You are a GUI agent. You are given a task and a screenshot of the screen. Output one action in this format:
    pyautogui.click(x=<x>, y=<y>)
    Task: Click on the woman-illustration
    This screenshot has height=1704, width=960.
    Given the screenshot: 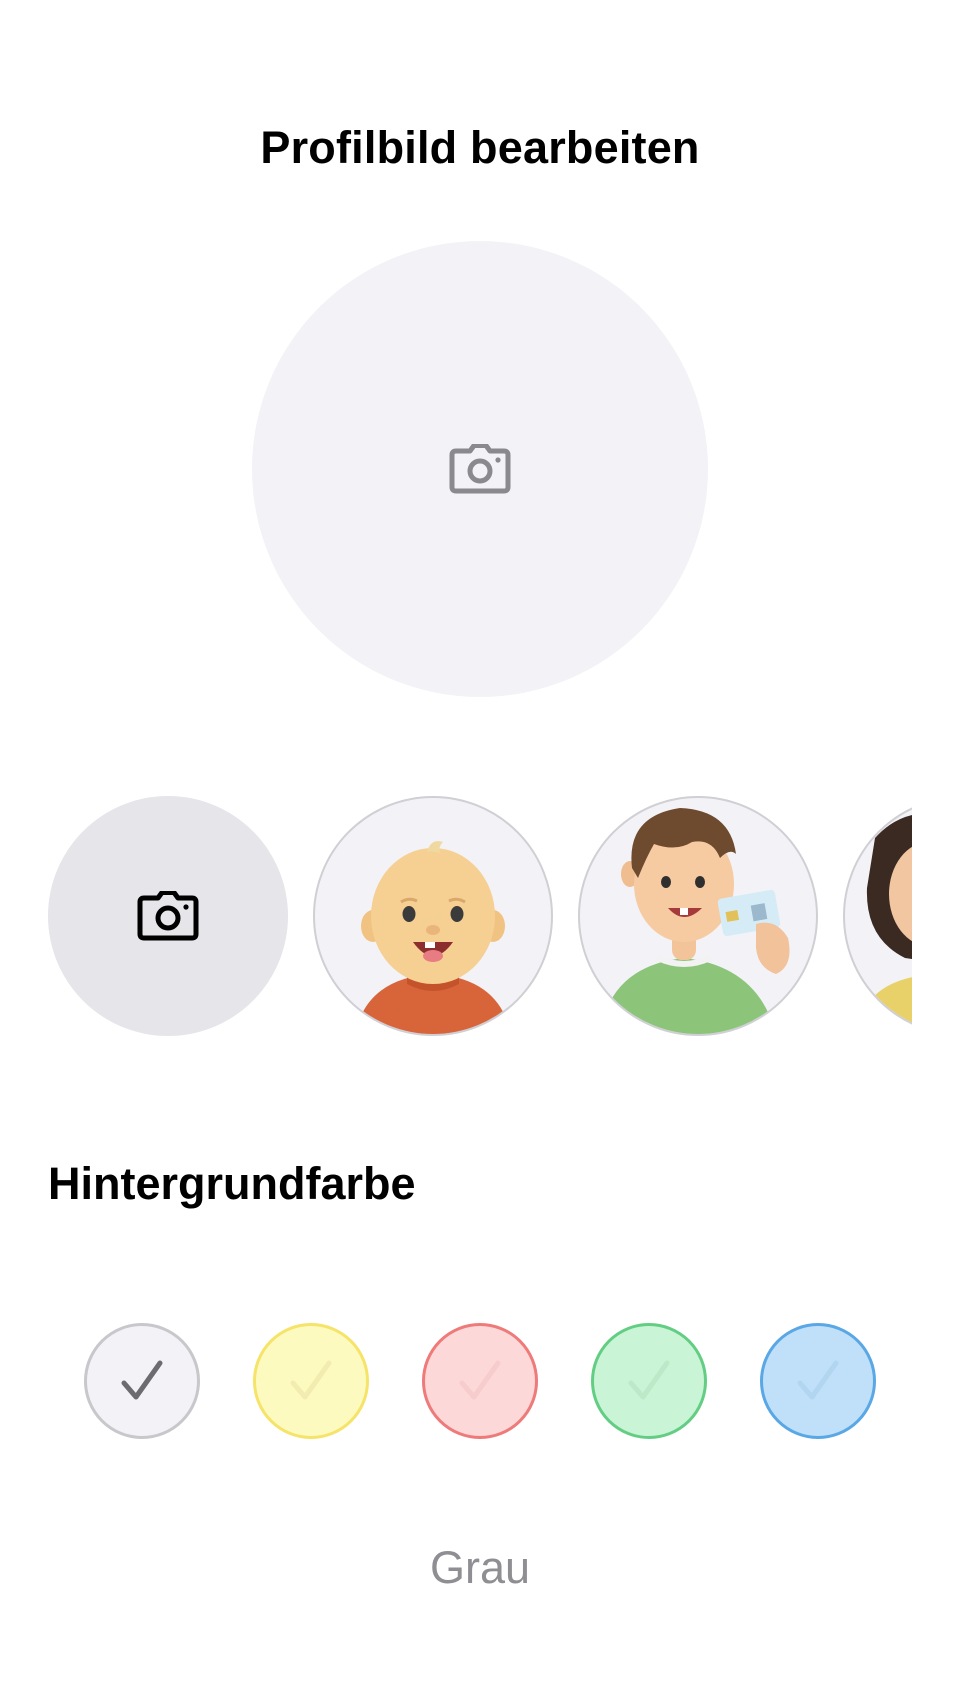 What is the action you would take?
    pyautogui.click(x=883, y=924)
    